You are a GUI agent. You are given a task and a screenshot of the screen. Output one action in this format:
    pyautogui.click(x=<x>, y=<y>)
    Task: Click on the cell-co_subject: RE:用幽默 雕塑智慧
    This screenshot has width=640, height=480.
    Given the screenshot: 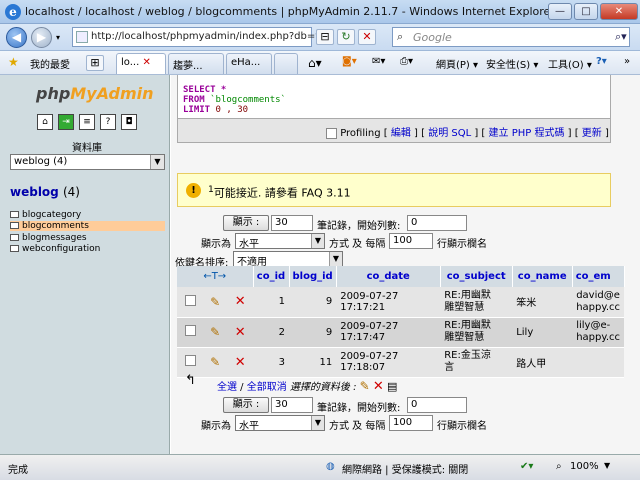 What is the action you would take?
    pyautogui.click(x=476, y=332)
    